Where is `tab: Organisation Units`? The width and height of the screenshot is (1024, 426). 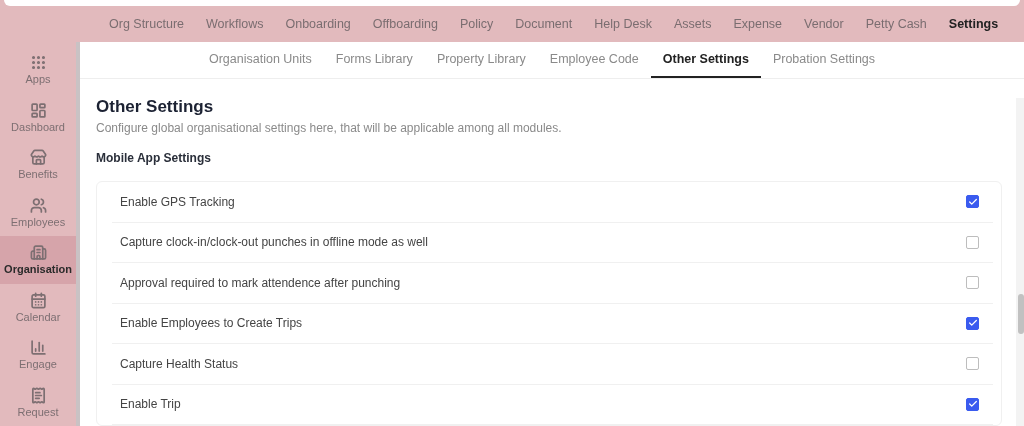
tab: Organisation Units is located at coordinates (260, 60).